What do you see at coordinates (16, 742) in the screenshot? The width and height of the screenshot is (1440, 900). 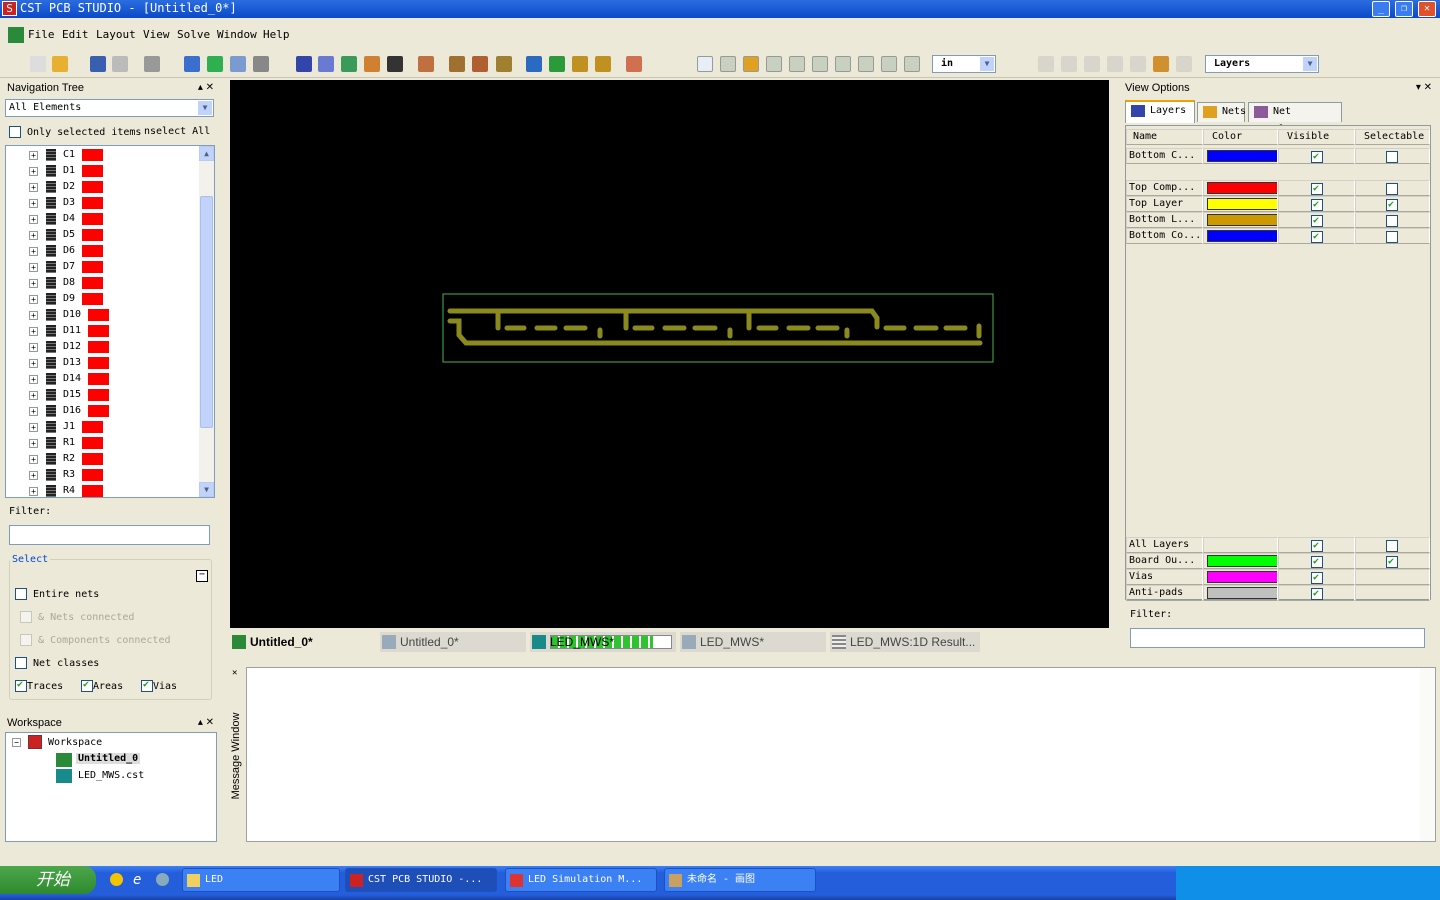 I see `collapse-icon: −` at bounding box center [16, 742].